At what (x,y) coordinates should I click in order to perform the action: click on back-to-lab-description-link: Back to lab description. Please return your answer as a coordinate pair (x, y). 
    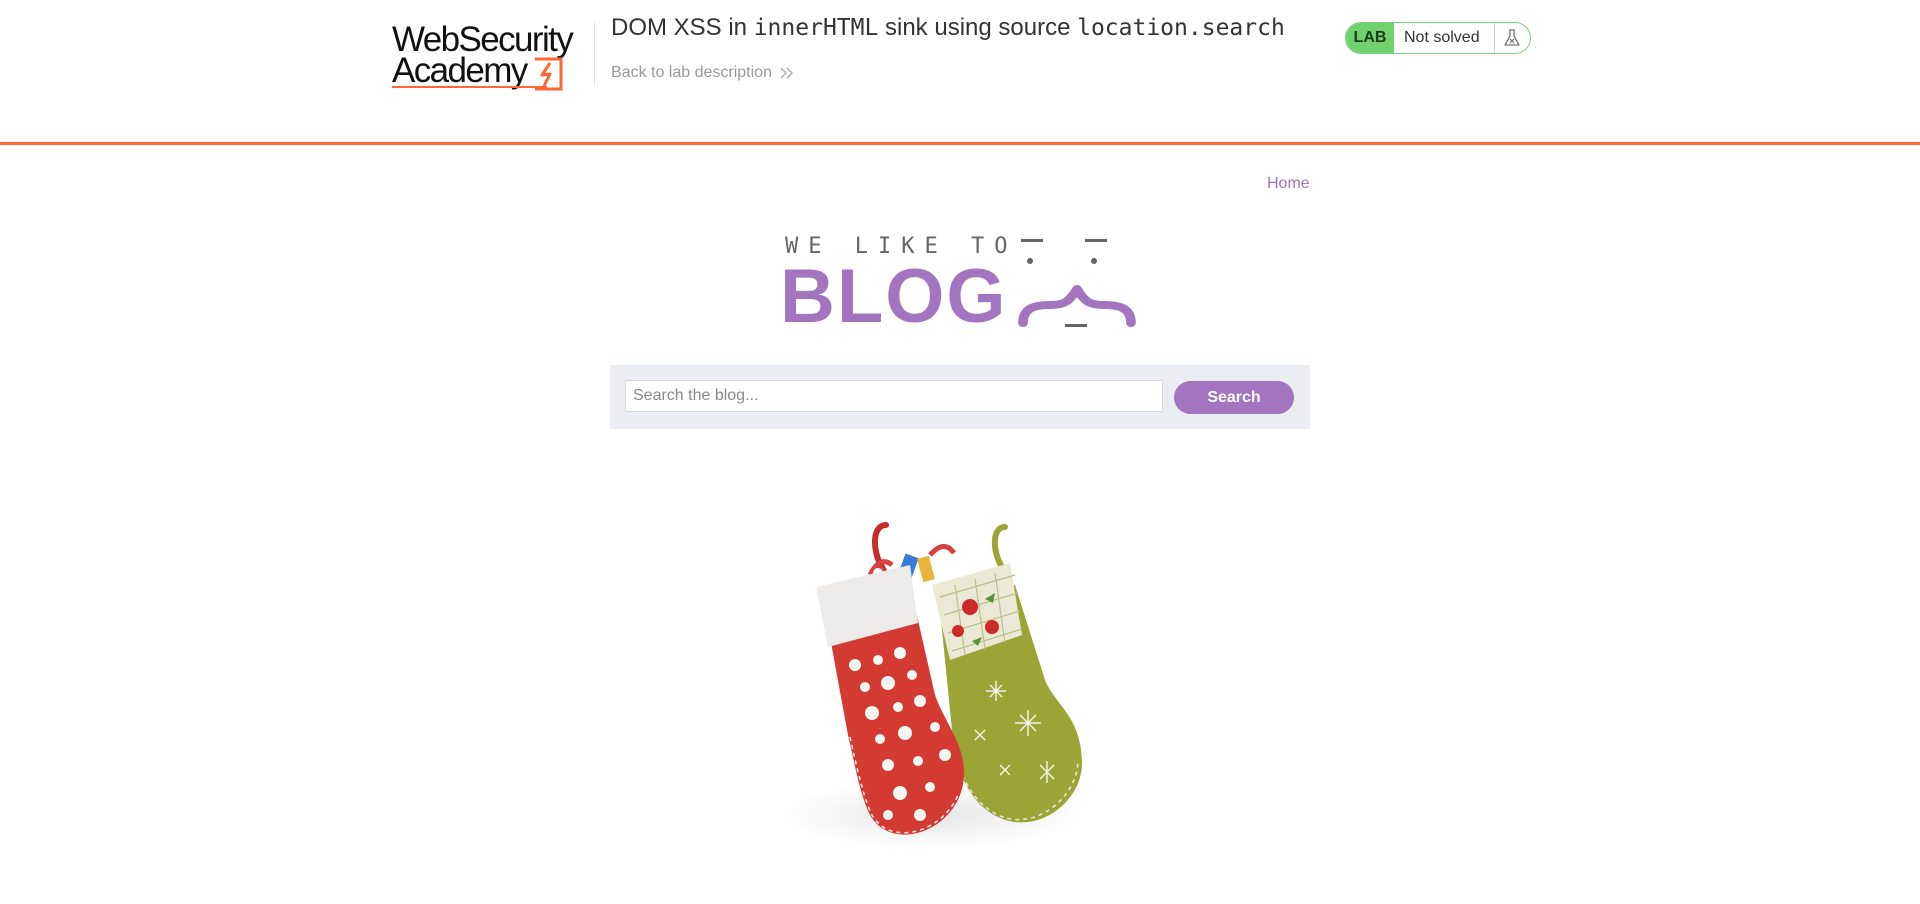
    Looking at the image, I should click on (702, 73).